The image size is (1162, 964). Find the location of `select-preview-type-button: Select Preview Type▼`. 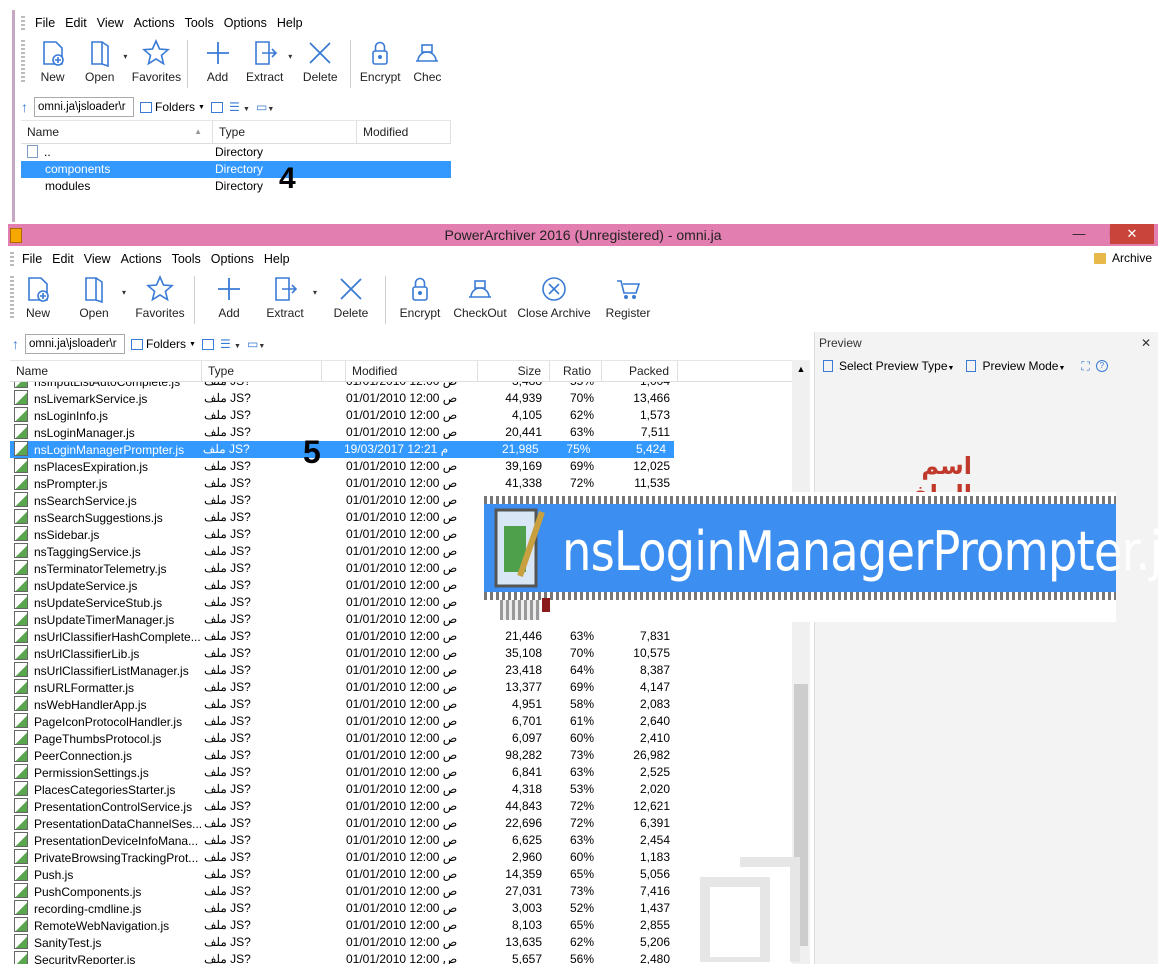

select-preview-type-button: Select Preview Type▼ is located at coordinates (896, 366).